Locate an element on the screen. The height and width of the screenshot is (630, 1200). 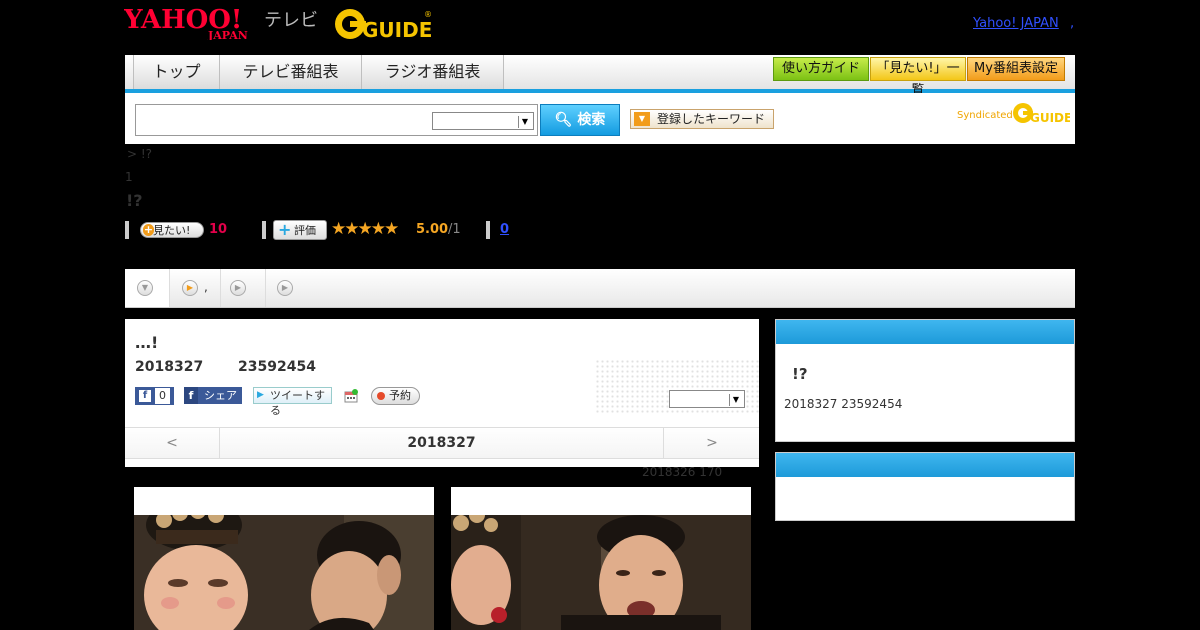
my-listings-settings-button: My番組表設定 is located at coordinates (1016, 69).